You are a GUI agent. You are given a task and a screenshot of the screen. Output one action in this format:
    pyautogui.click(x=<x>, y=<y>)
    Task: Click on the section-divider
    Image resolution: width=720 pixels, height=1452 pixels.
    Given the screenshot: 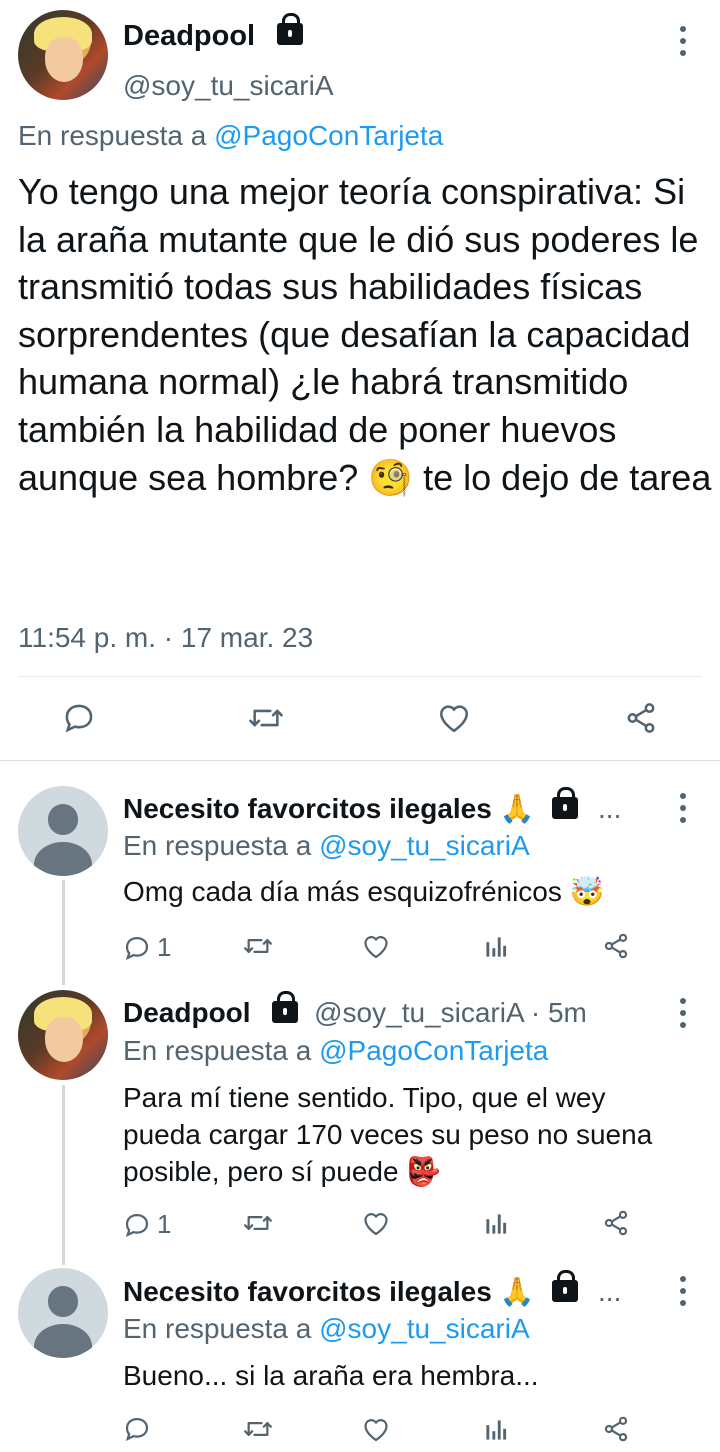 What is the action you would take?
    pyautogui.click(x=360, y=760)
    